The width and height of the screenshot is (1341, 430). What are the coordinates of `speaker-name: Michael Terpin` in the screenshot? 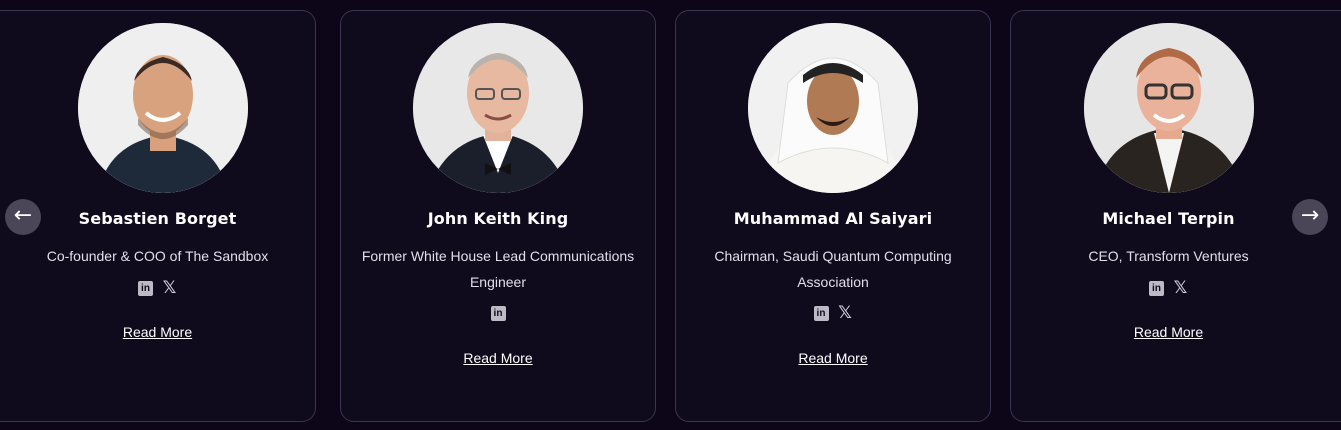 It's located at (1168, 218).